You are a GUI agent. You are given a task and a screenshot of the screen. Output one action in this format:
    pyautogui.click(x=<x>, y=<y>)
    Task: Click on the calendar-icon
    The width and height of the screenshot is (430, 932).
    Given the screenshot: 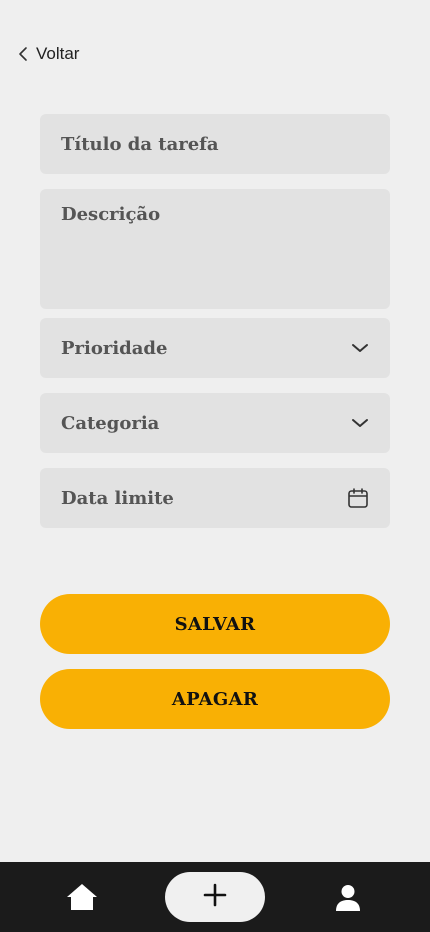 What is the action you would take?
    pyautogui.click(x=358, y=498)
    